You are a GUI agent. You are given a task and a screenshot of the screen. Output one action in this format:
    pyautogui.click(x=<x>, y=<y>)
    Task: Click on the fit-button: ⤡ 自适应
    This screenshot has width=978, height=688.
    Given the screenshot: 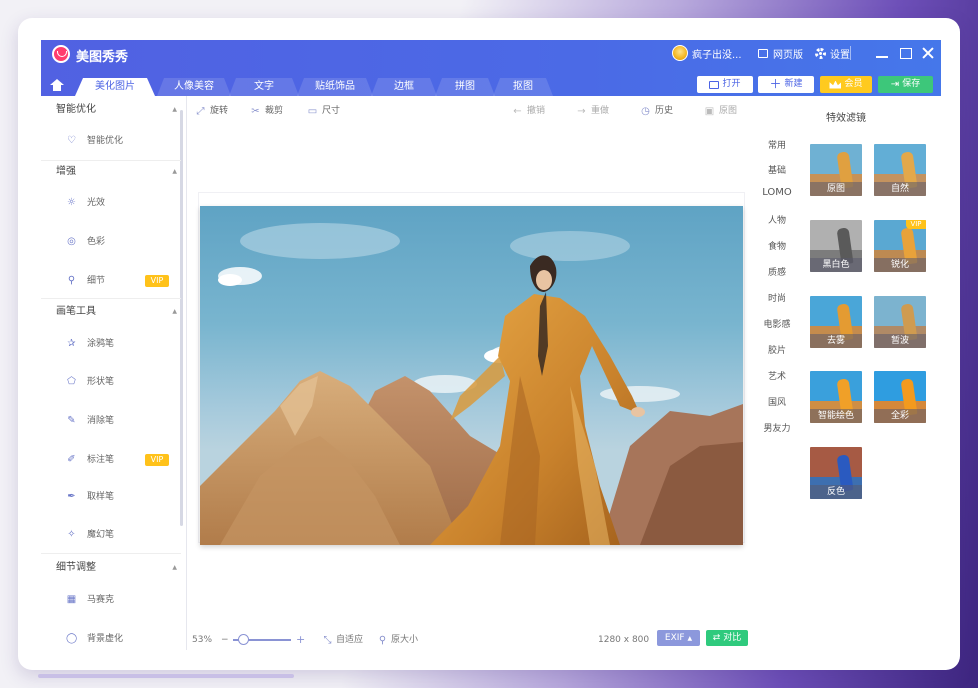 What is the action you would take?
    pyautogui.click(x=343, y=640)
    